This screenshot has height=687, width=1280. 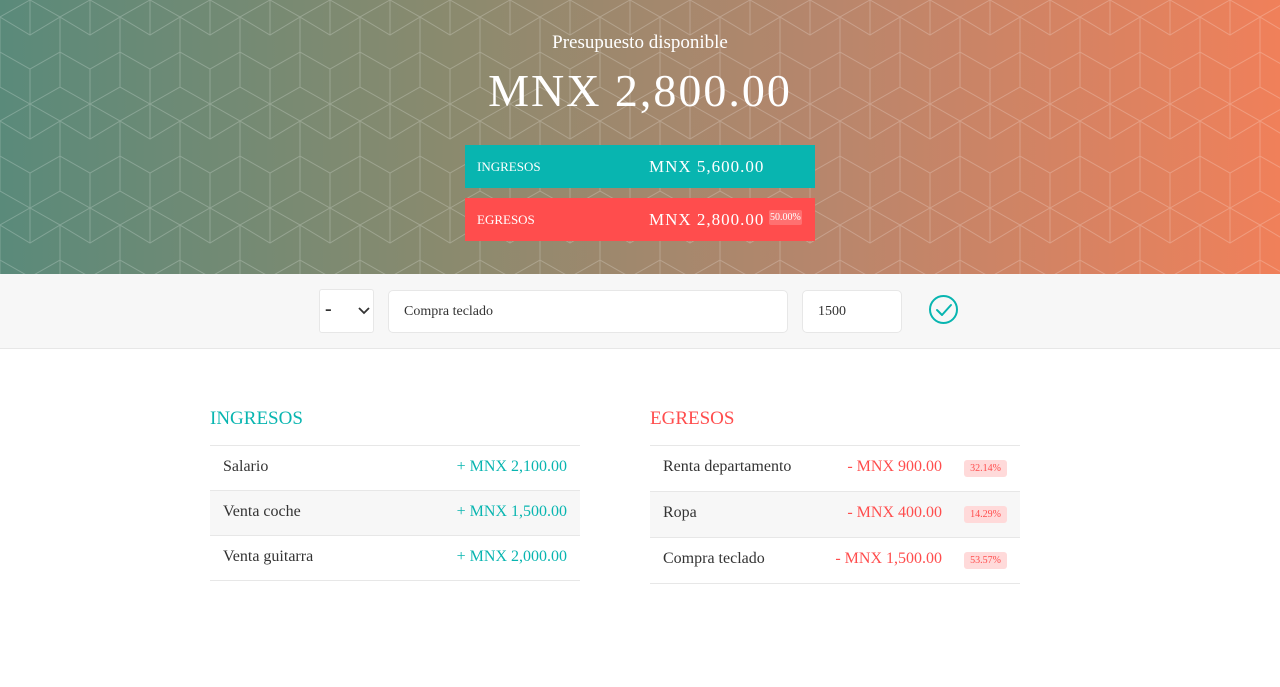 What do you see at coordinates (395, 427) in the screenshot?
I see `income-list-title: Ingresos` at bounding box center [395, 427].